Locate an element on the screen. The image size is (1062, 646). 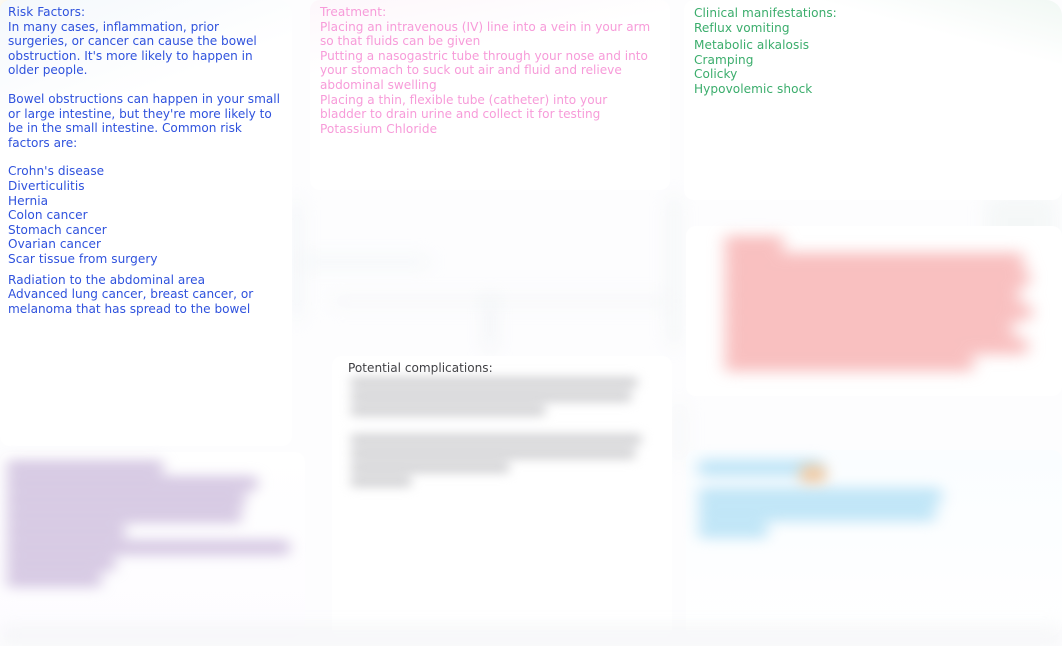
clinical-manifestation-item: Metabolic alkalosis is located at coordinates (752, 45).